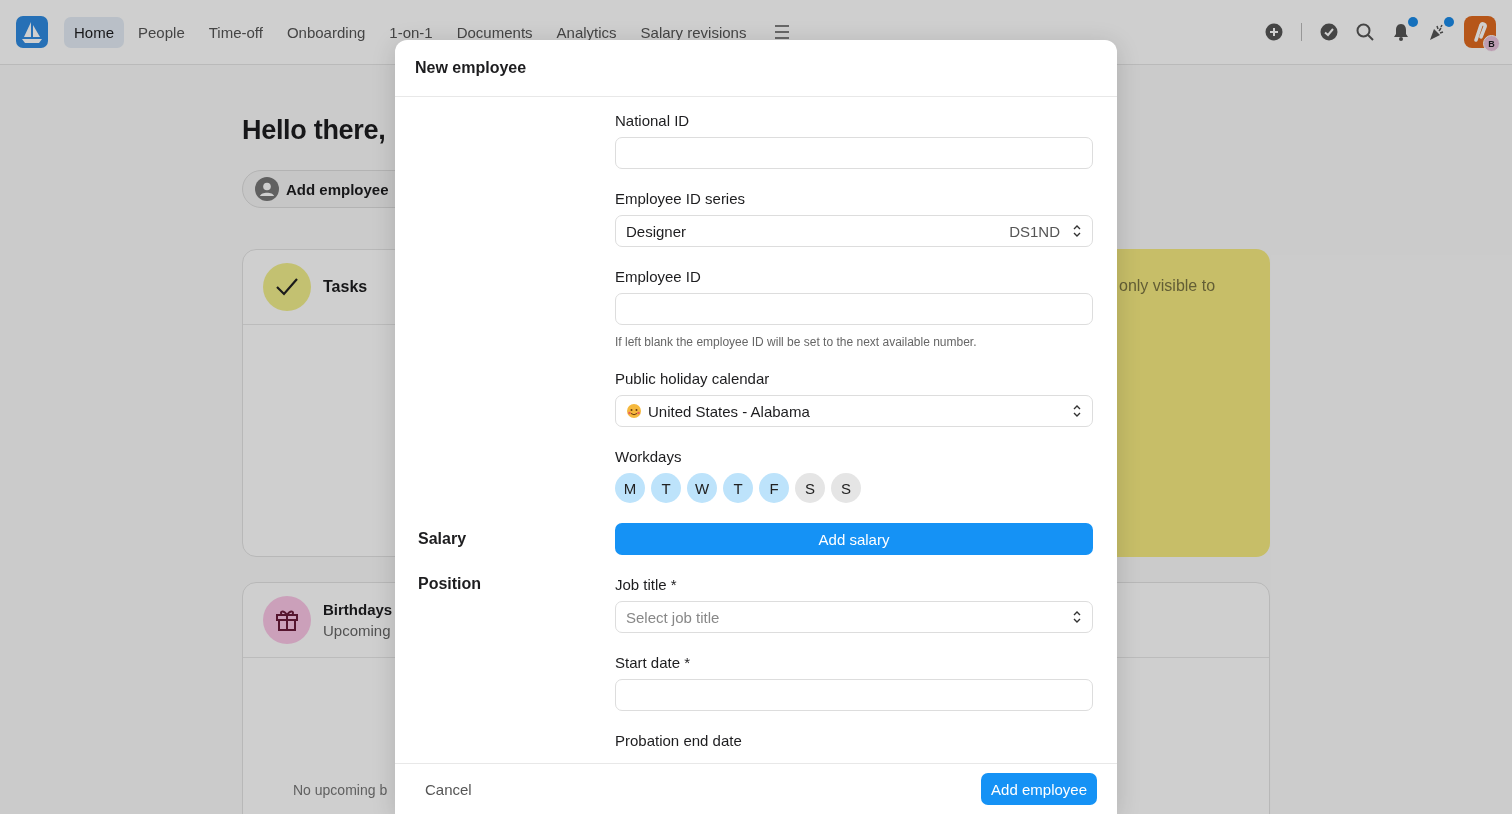 Image resolution: width=1512 pixels, height=814 pixels. What do you see at coordinates (693, 379) in the screenshot?
I see `field-label: Public holiday calendar` at bounding box center [693, 379].